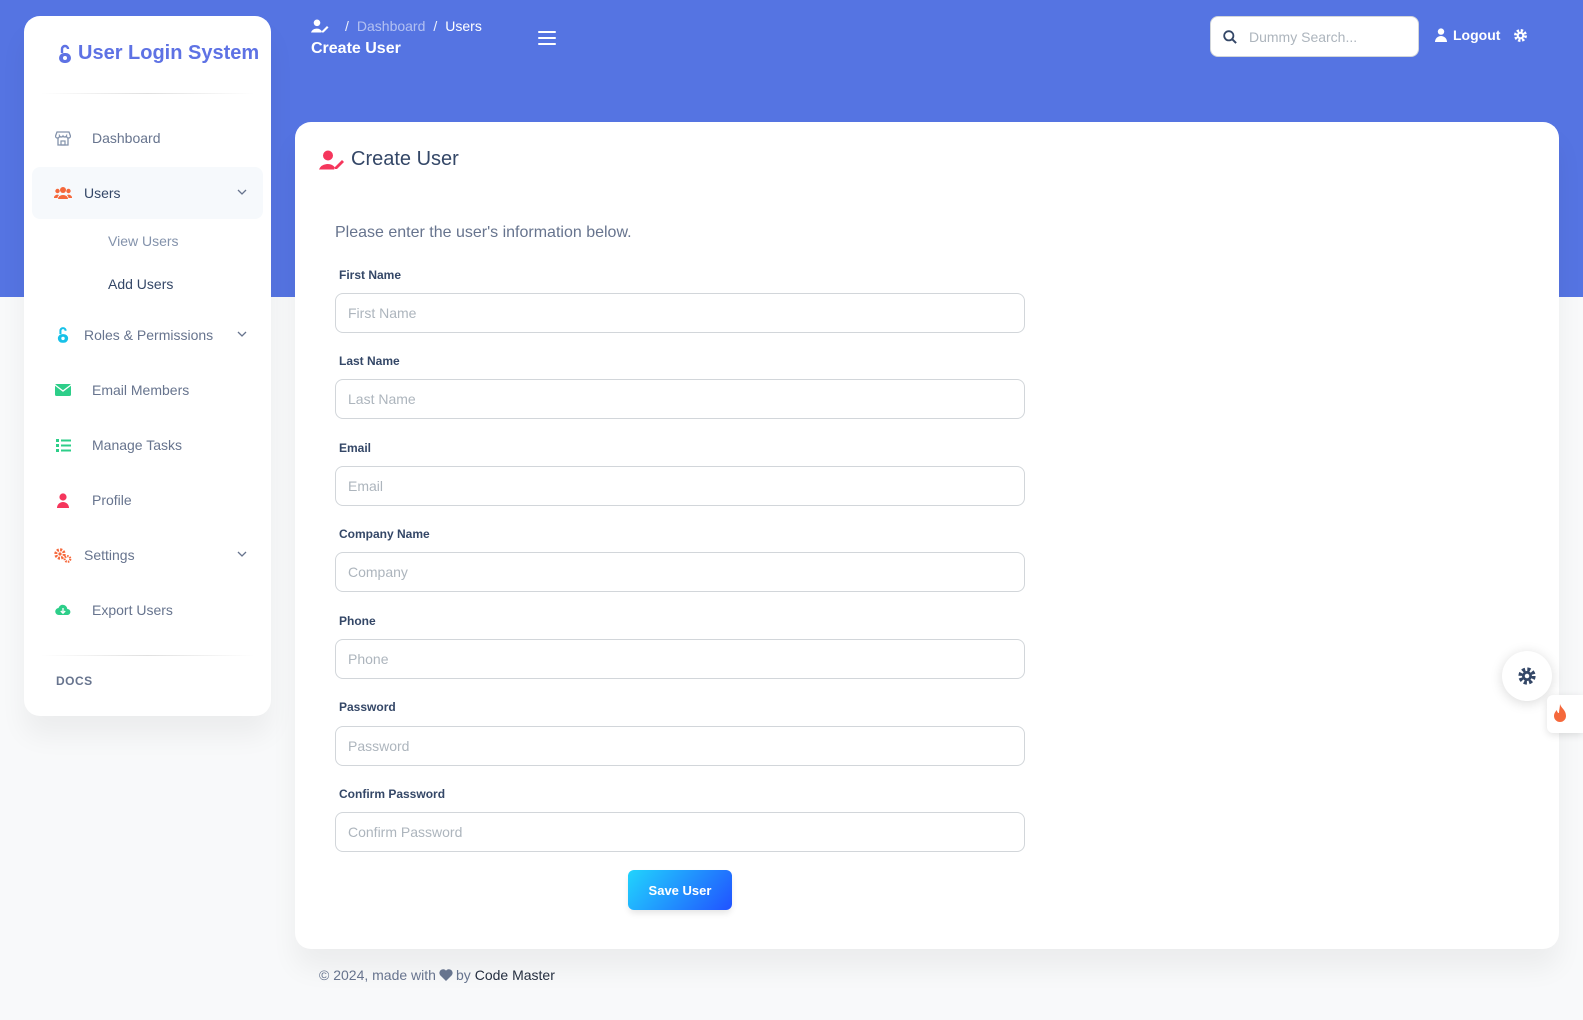 Image resolution: width=1583 pixels, height=1020 pixels. Describe the element at coordinates (1230, 36) in the screenshot. I see `search-icon` at that location.